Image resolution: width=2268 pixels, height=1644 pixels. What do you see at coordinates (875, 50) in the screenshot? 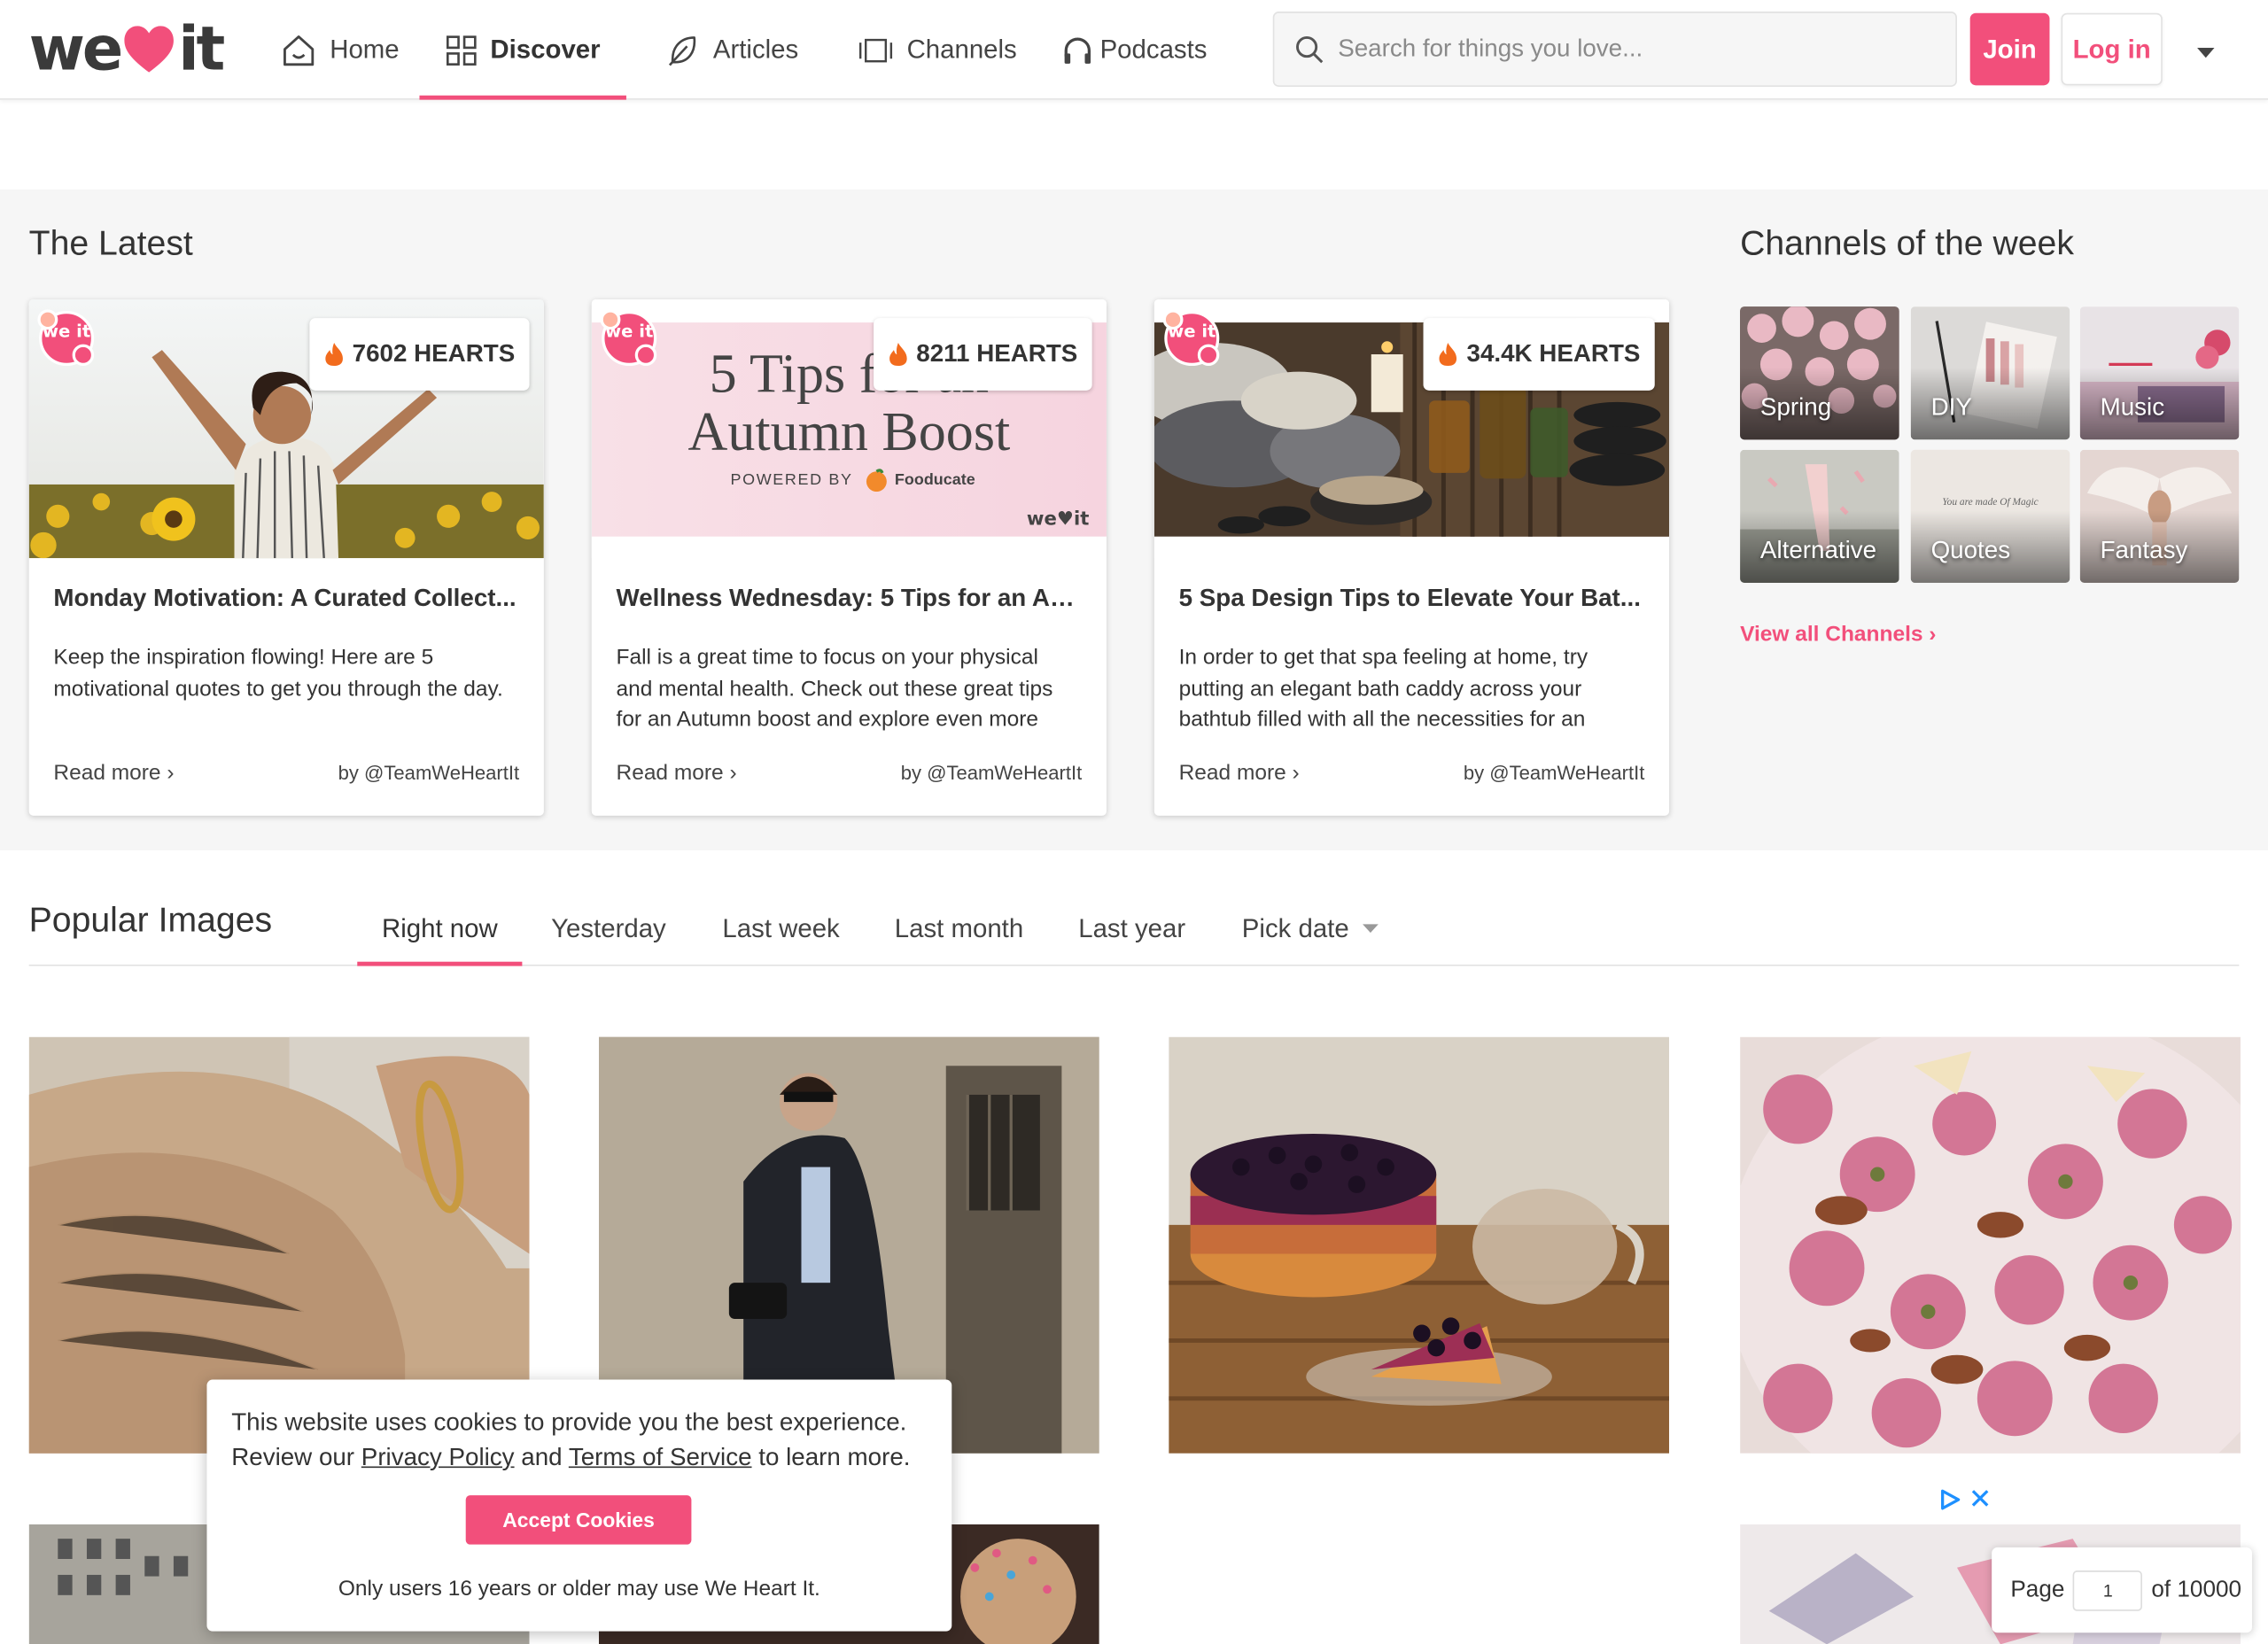
I see `channels-icon` at bounding box center [875, 50].